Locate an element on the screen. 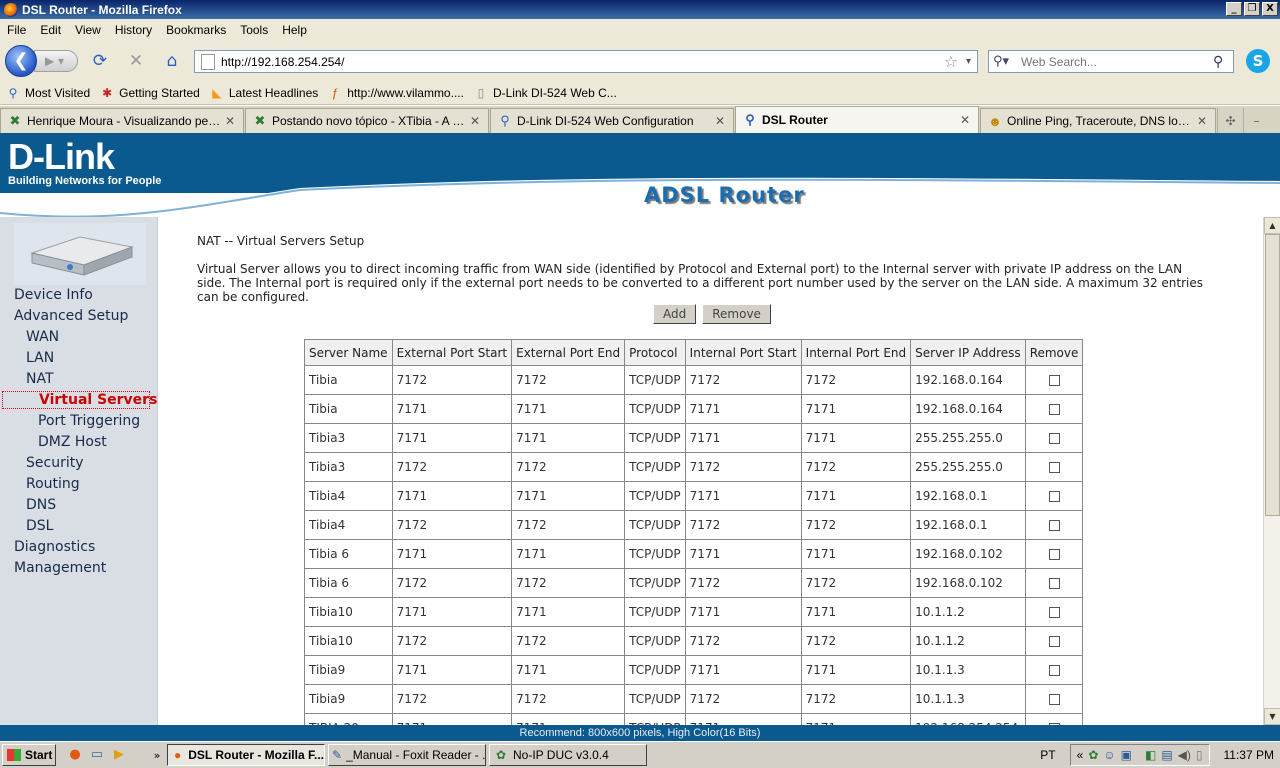 The width and height of the screenshot is (1280, 768). sidebar-item-wan: WAN is located at coordinates (42, 337).